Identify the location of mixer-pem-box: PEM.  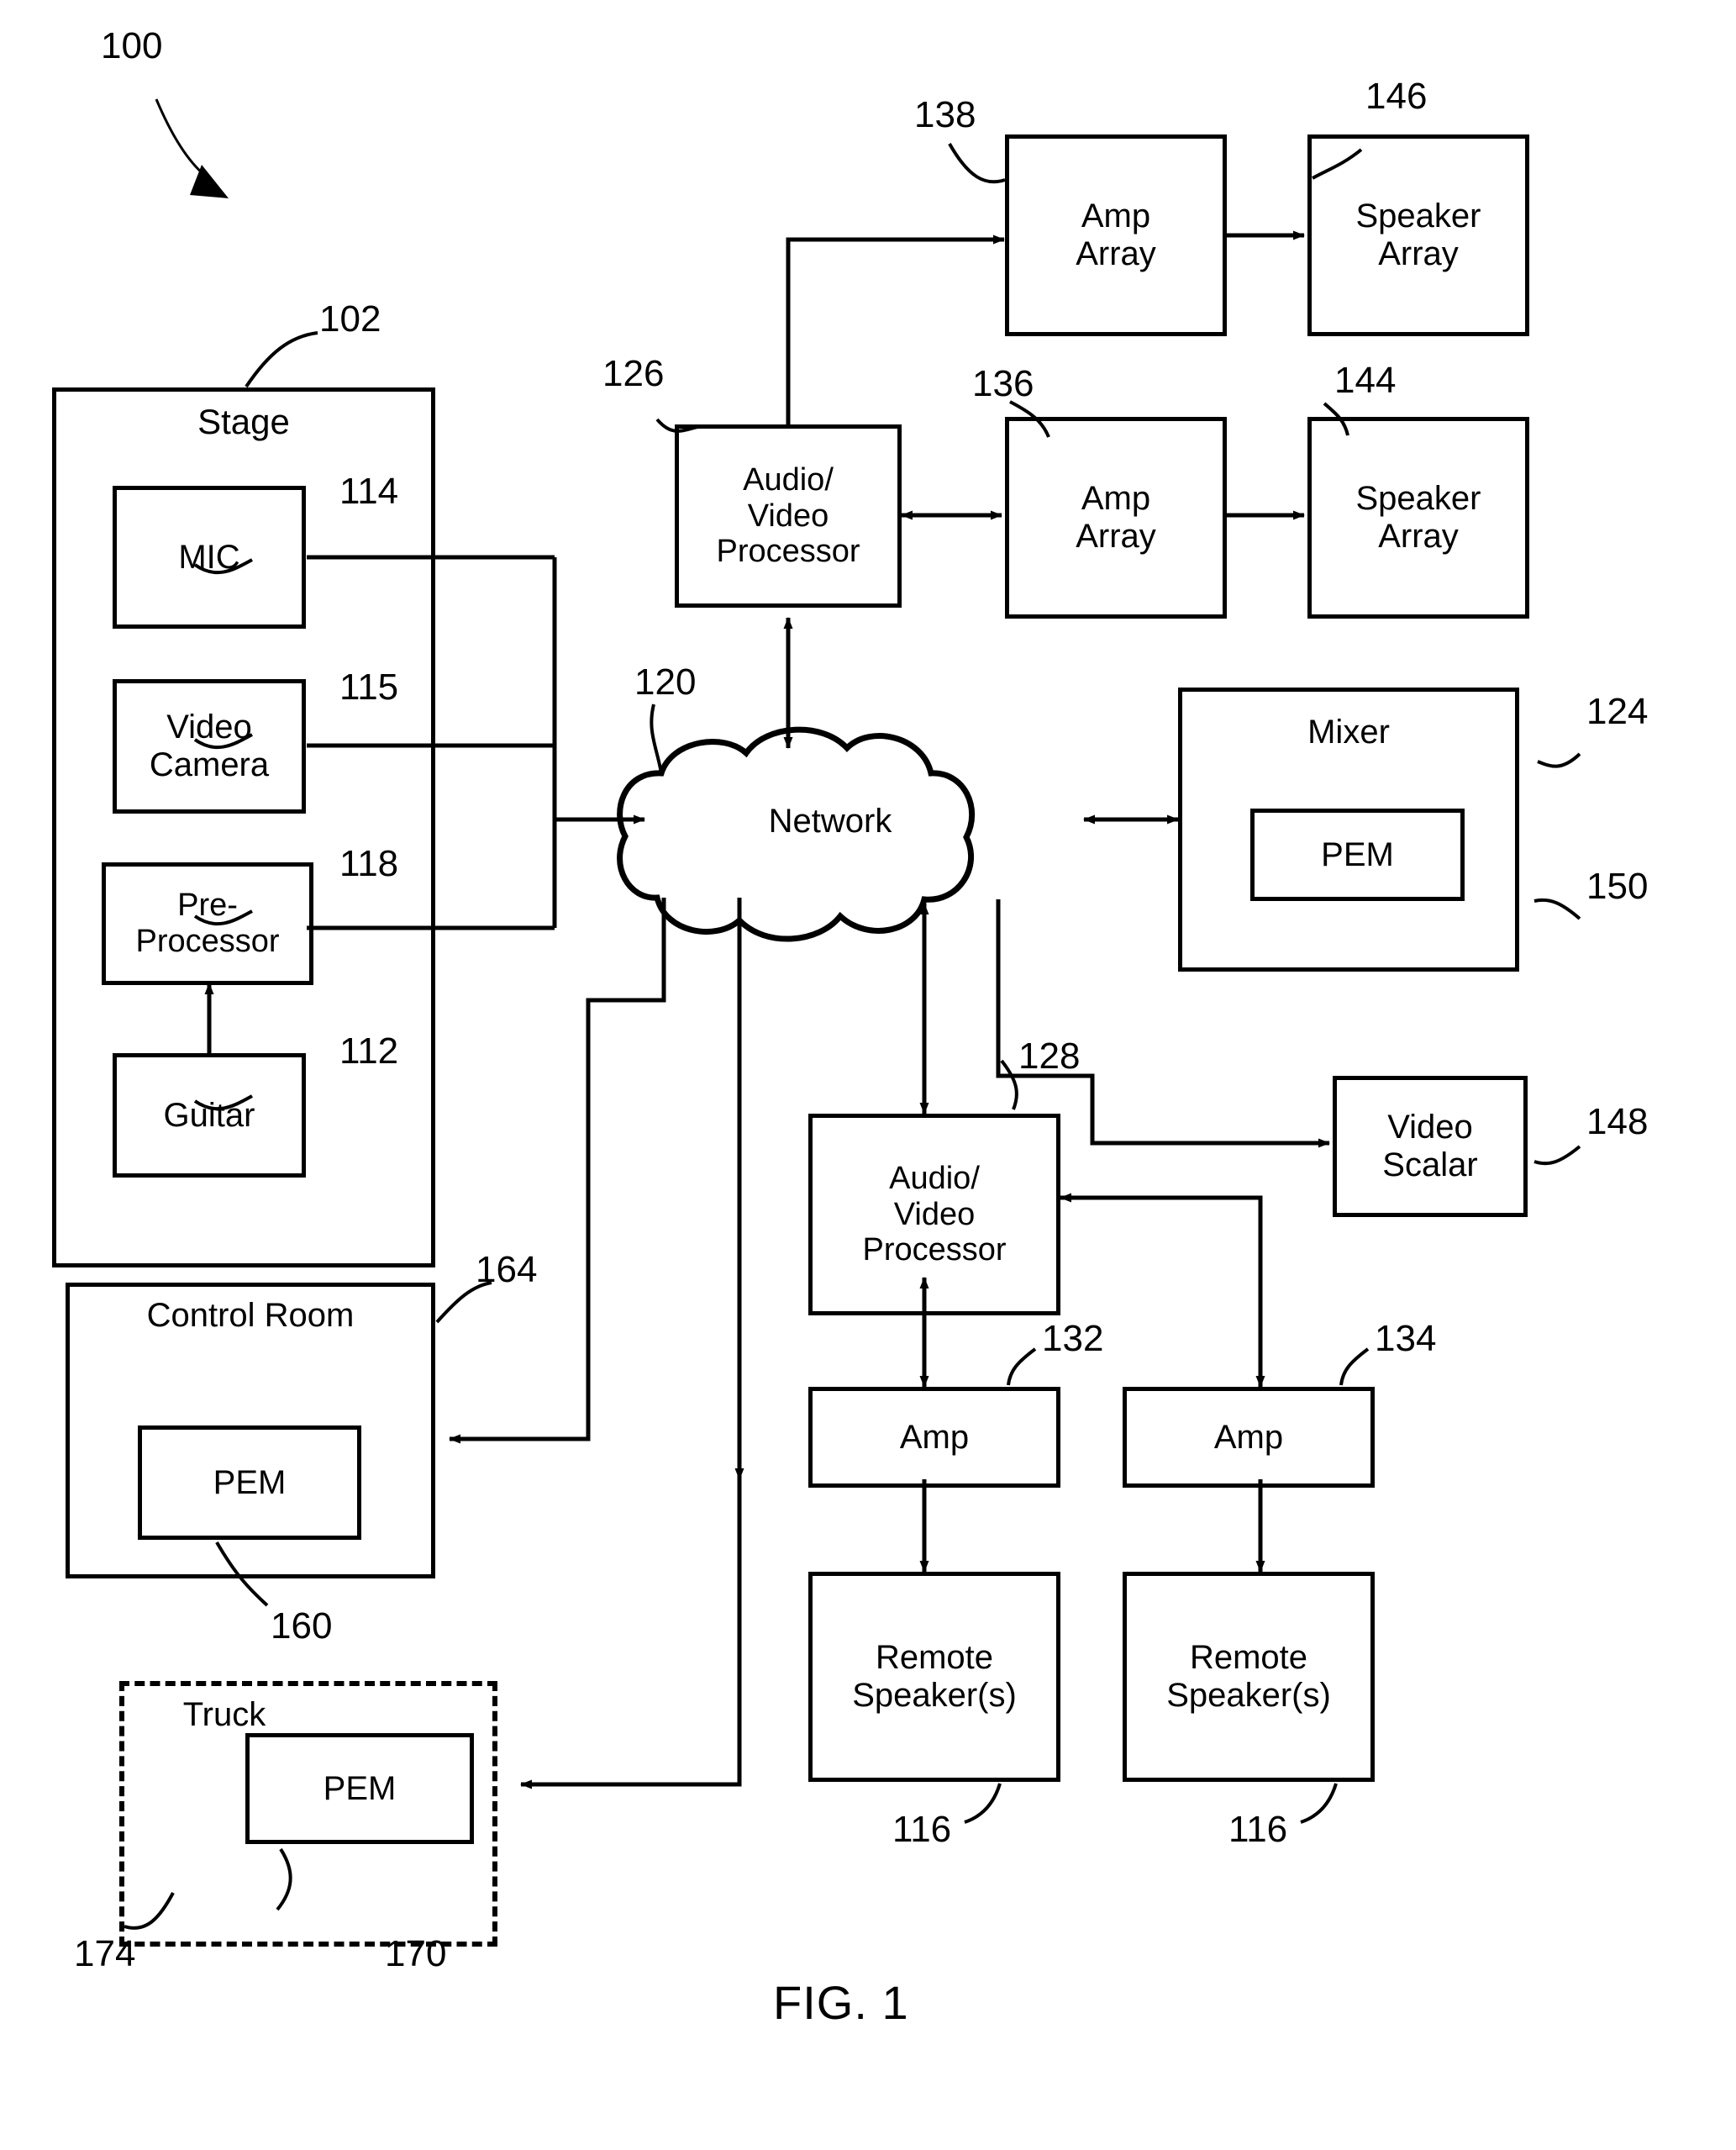
(1357, 855).